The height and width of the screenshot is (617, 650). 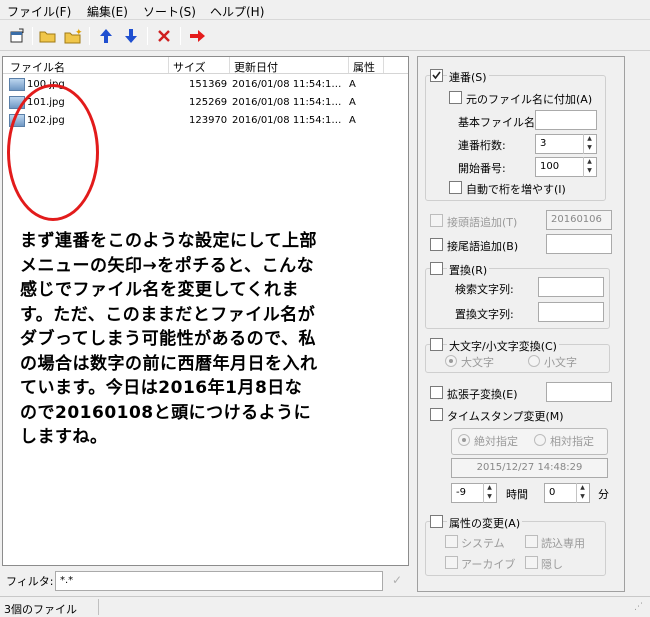 I want to click on base-name-label: 基本ファイル名:, so click(x=498, y=122).